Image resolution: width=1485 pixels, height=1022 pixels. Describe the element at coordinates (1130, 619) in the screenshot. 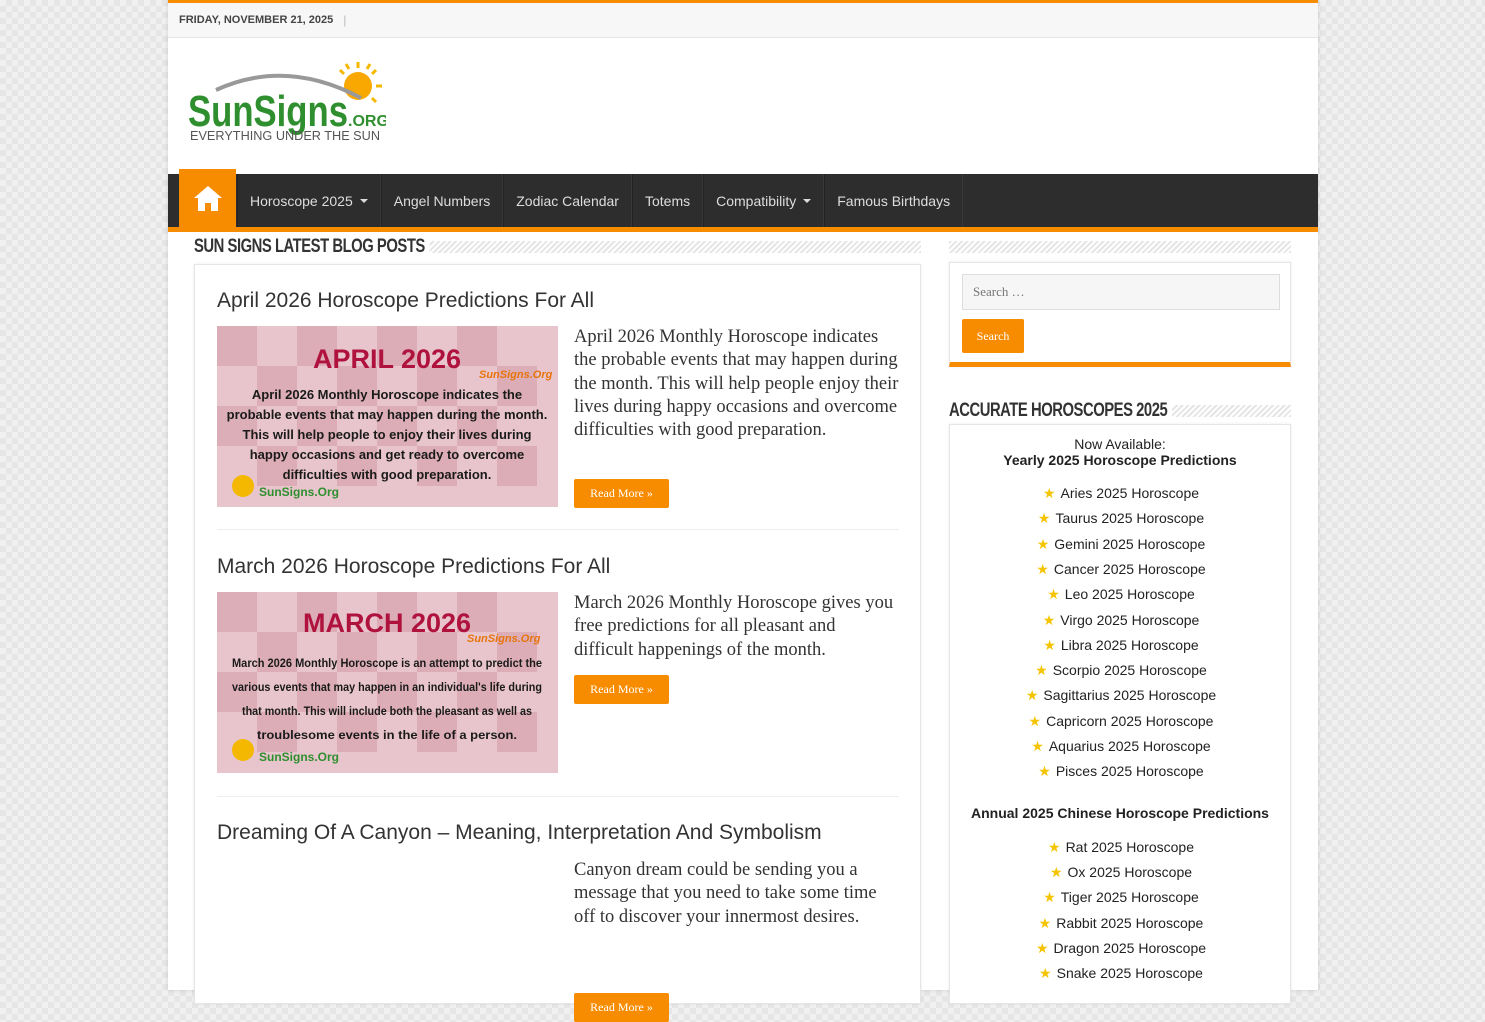

I see `horoscope-link-label: Virgo 2025 Horoscope` at that location.